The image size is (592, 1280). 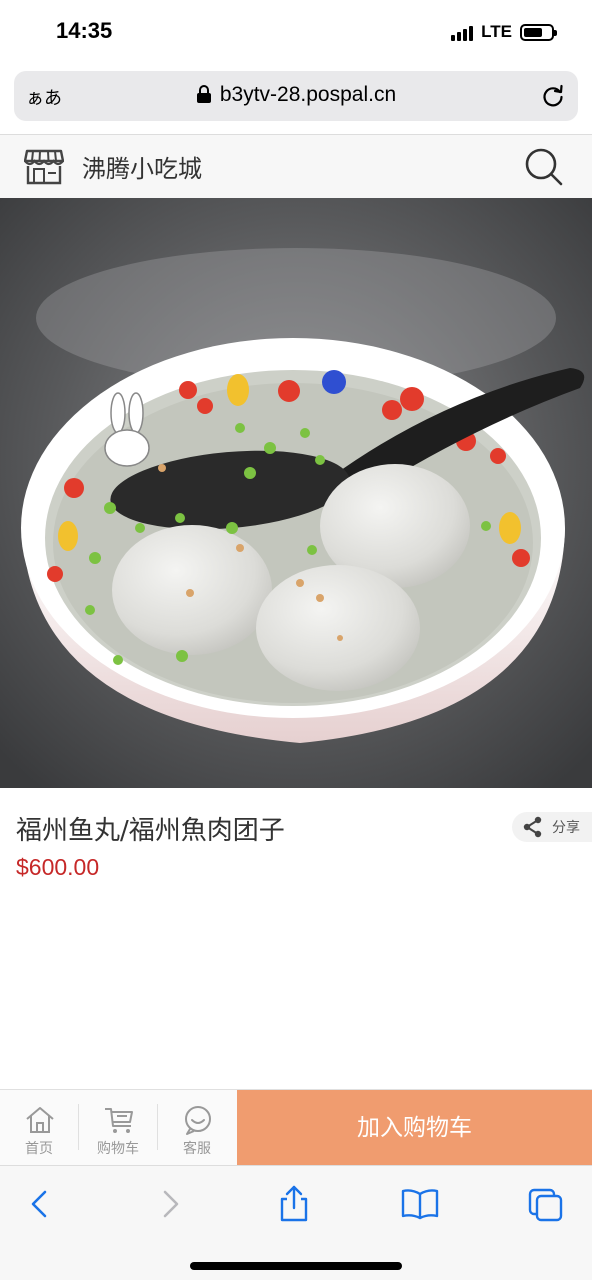 I want to click on address-bar: ぁあ b3ytv-28.pospal.cn, so click(x=296, y=96).